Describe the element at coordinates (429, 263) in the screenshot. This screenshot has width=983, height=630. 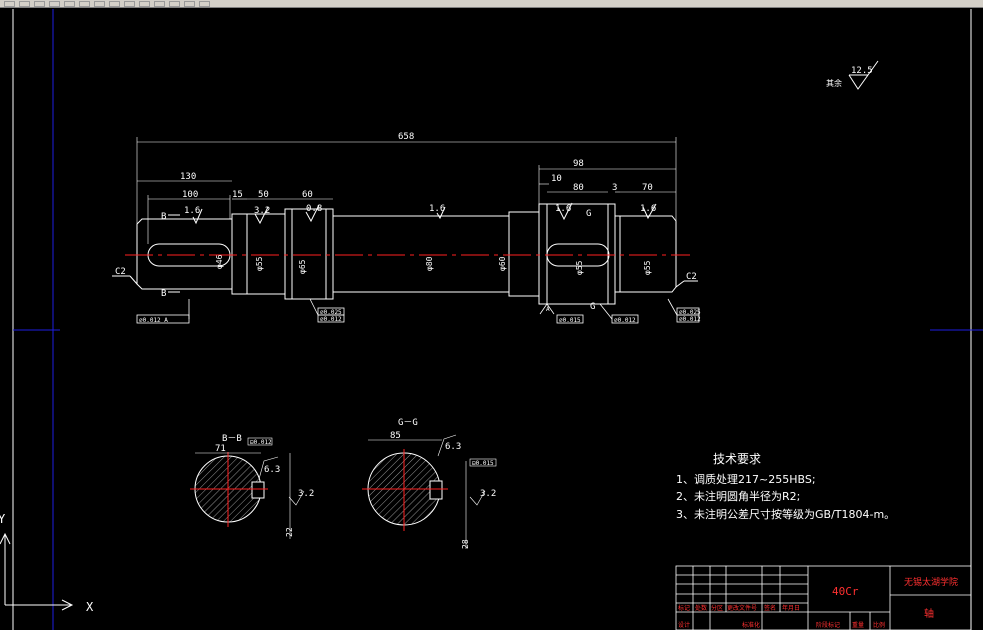
I see `dia-d: φ80` at that location.